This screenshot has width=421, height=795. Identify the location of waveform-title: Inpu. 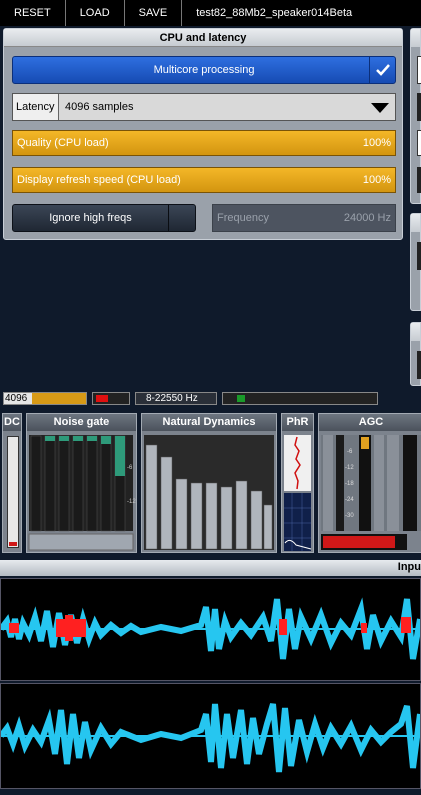
(409, 567).